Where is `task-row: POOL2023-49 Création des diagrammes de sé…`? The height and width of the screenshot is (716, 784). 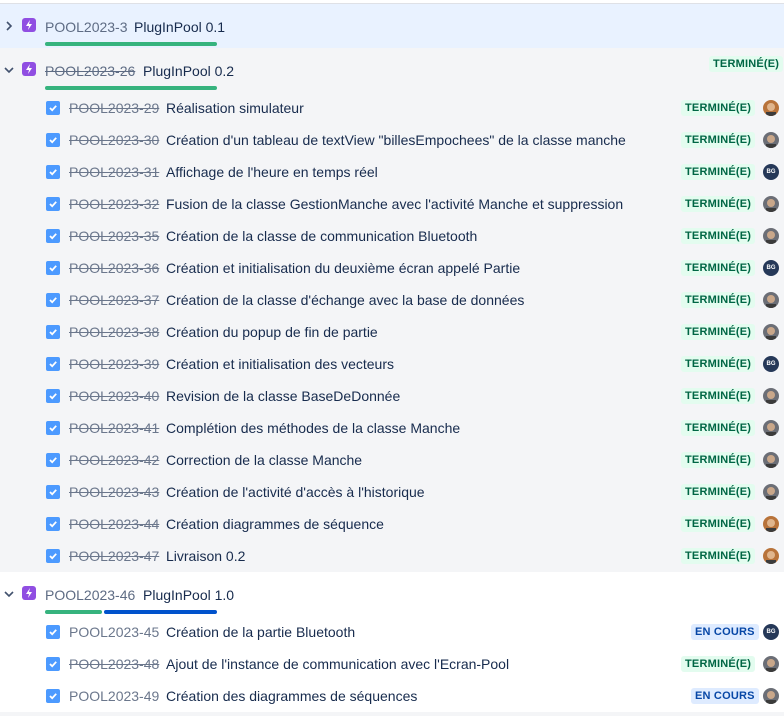 task-row: POOL2023-49 Création des diagrammes de sé… is located at coordinates (392, 696).